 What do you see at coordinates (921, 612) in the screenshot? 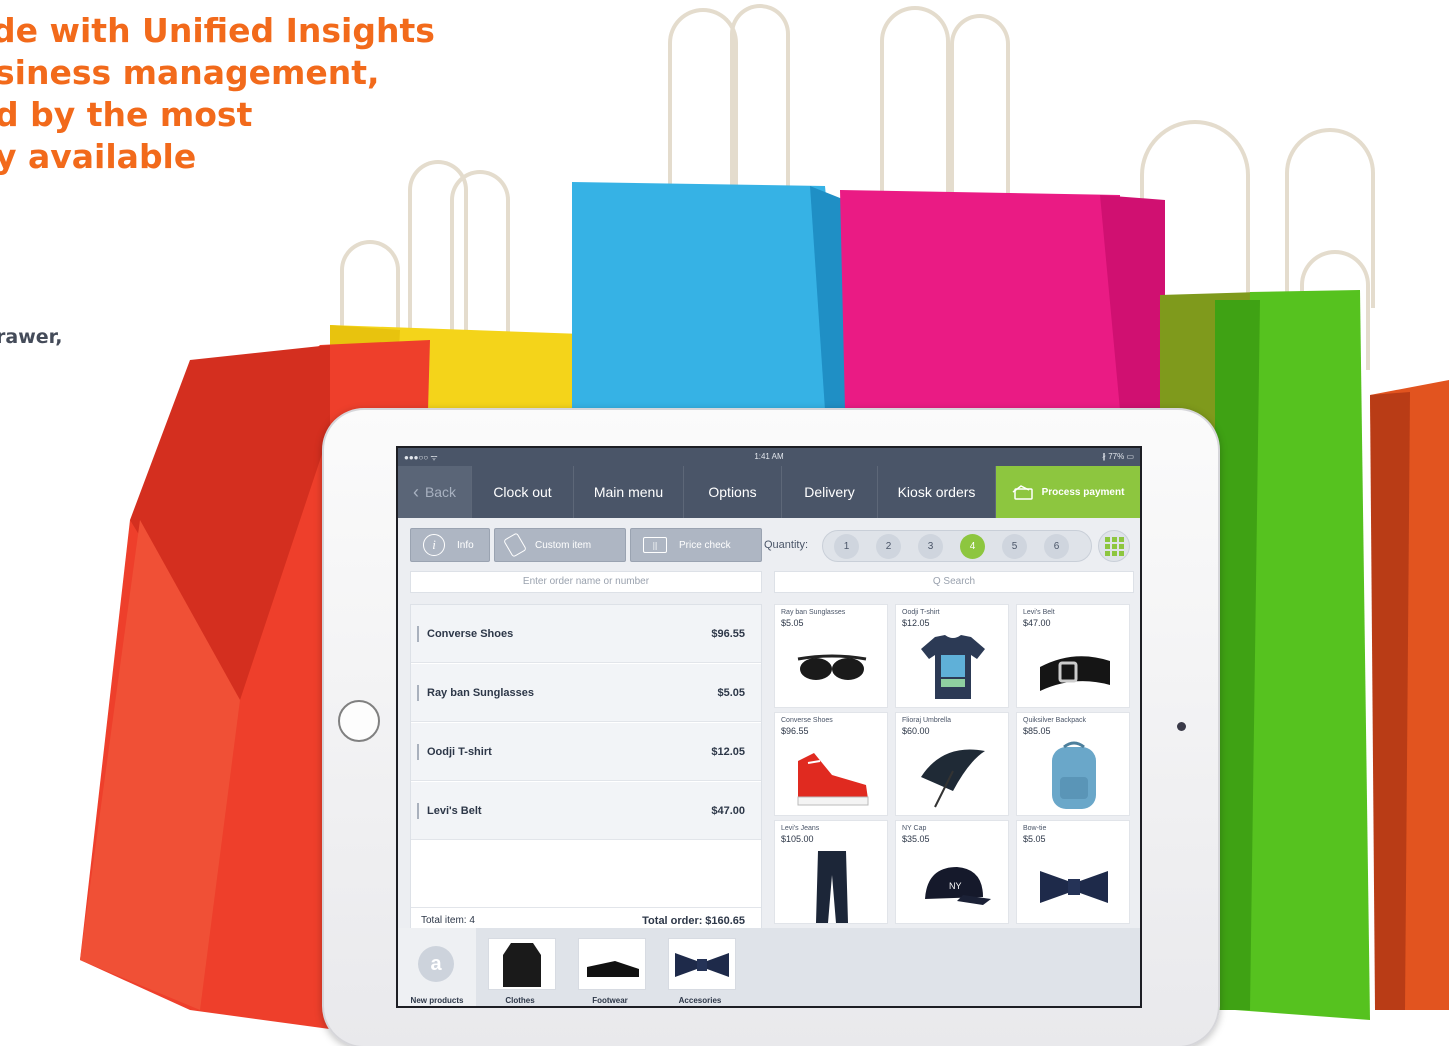
I see `product-name: Oodji T-shirt` at bounding box center [921, 612].